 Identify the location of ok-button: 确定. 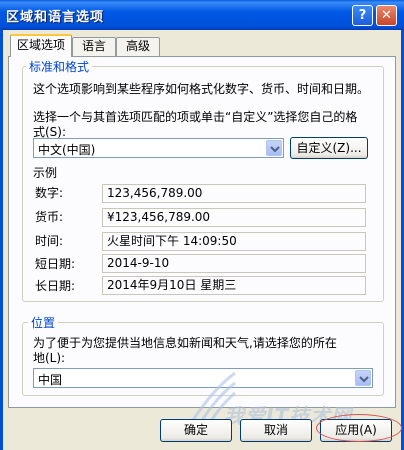
(196, 430).